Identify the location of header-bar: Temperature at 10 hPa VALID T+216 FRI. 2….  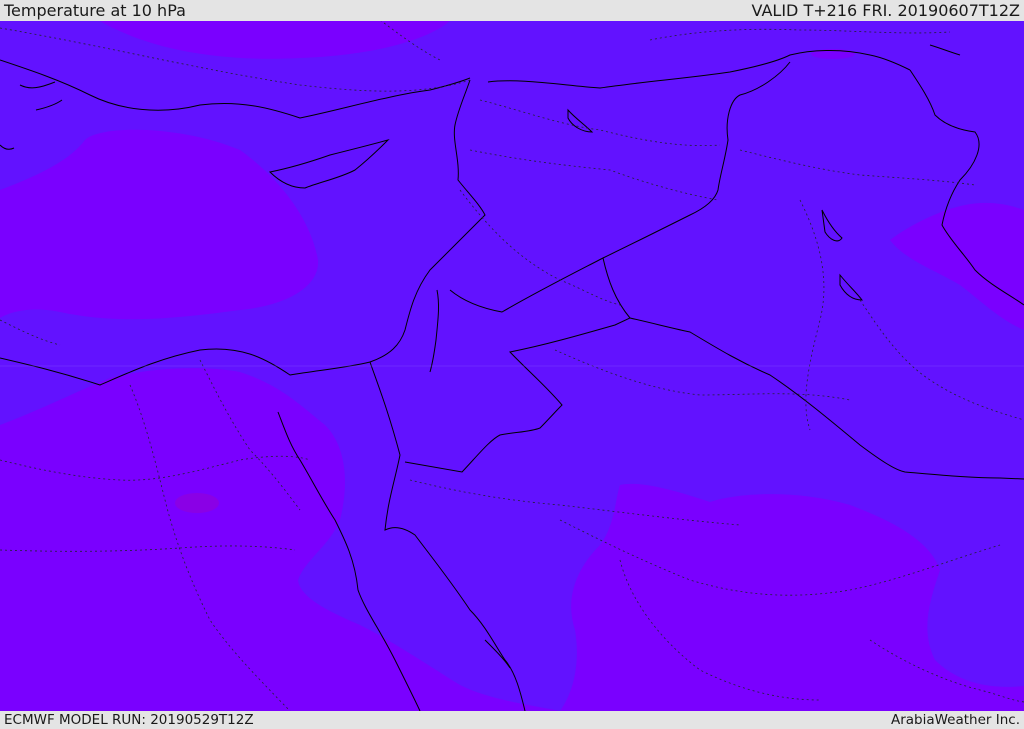
(512, 10).